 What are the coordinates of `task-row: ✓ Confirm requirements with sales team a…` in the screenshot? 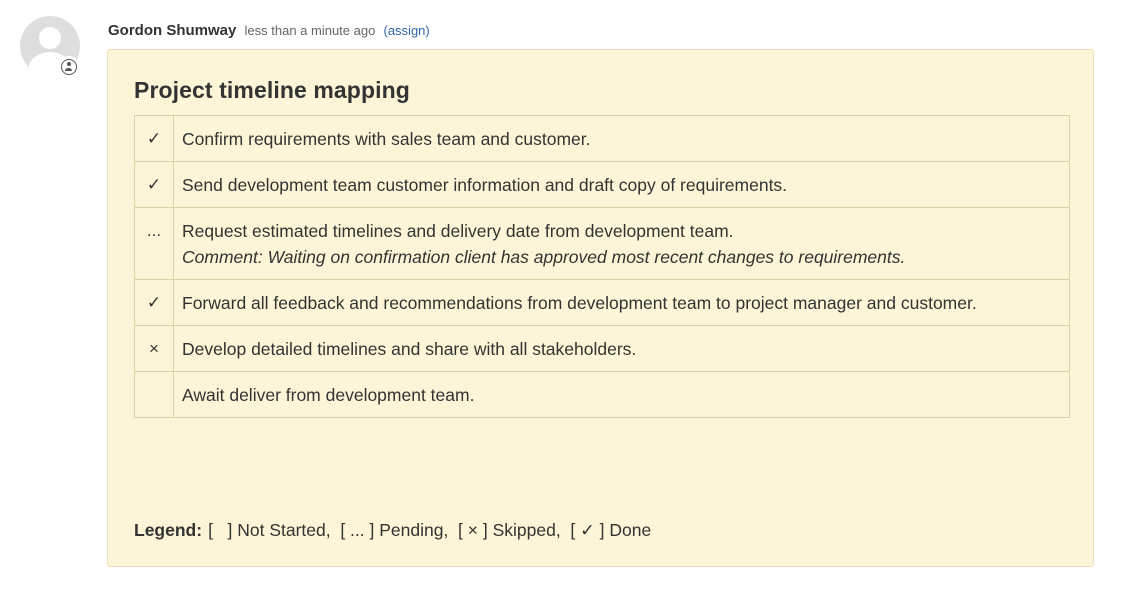 It's located at (602, 138).